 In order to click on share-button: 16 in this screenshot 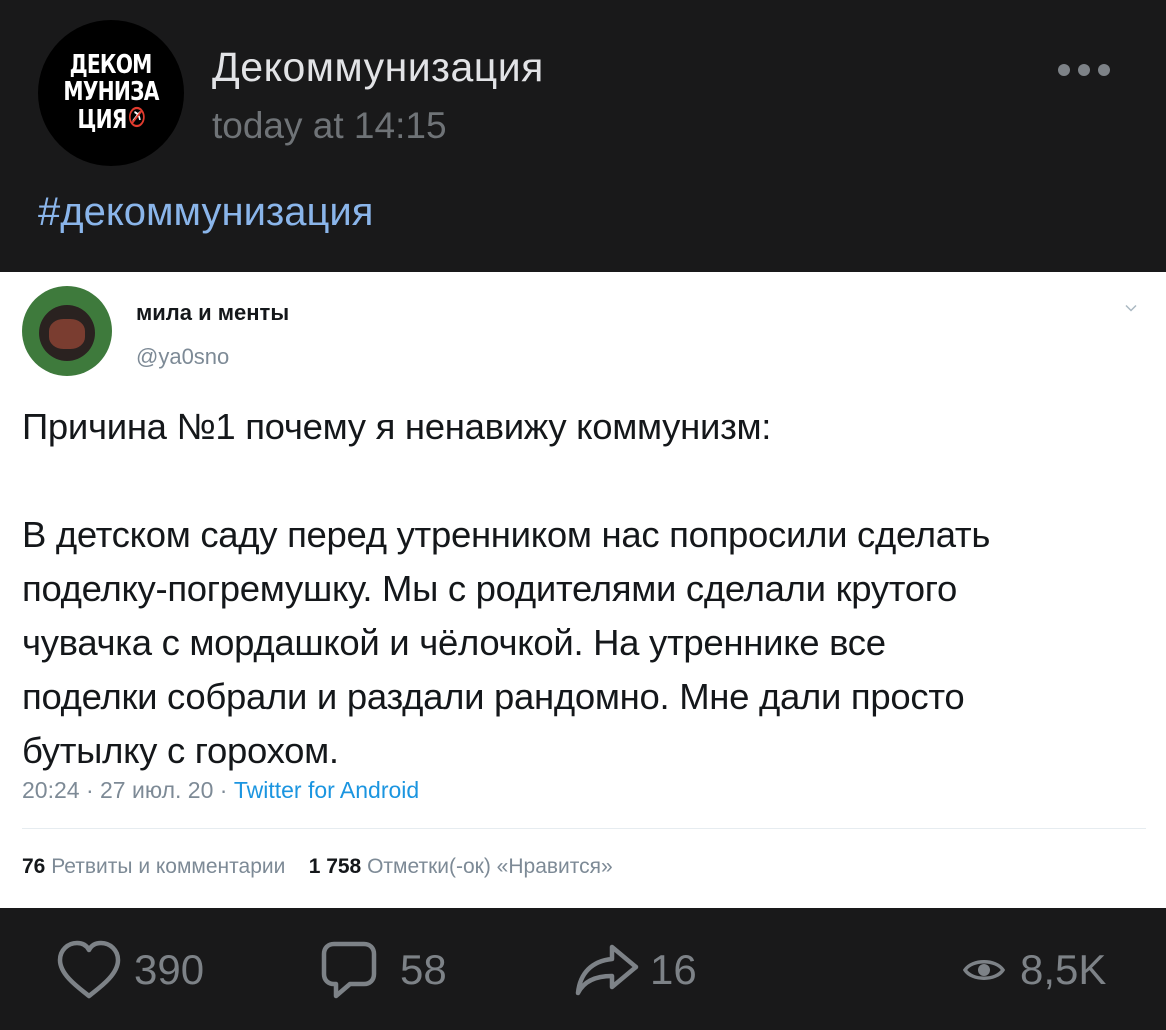, I will do `click(635, 970)`.